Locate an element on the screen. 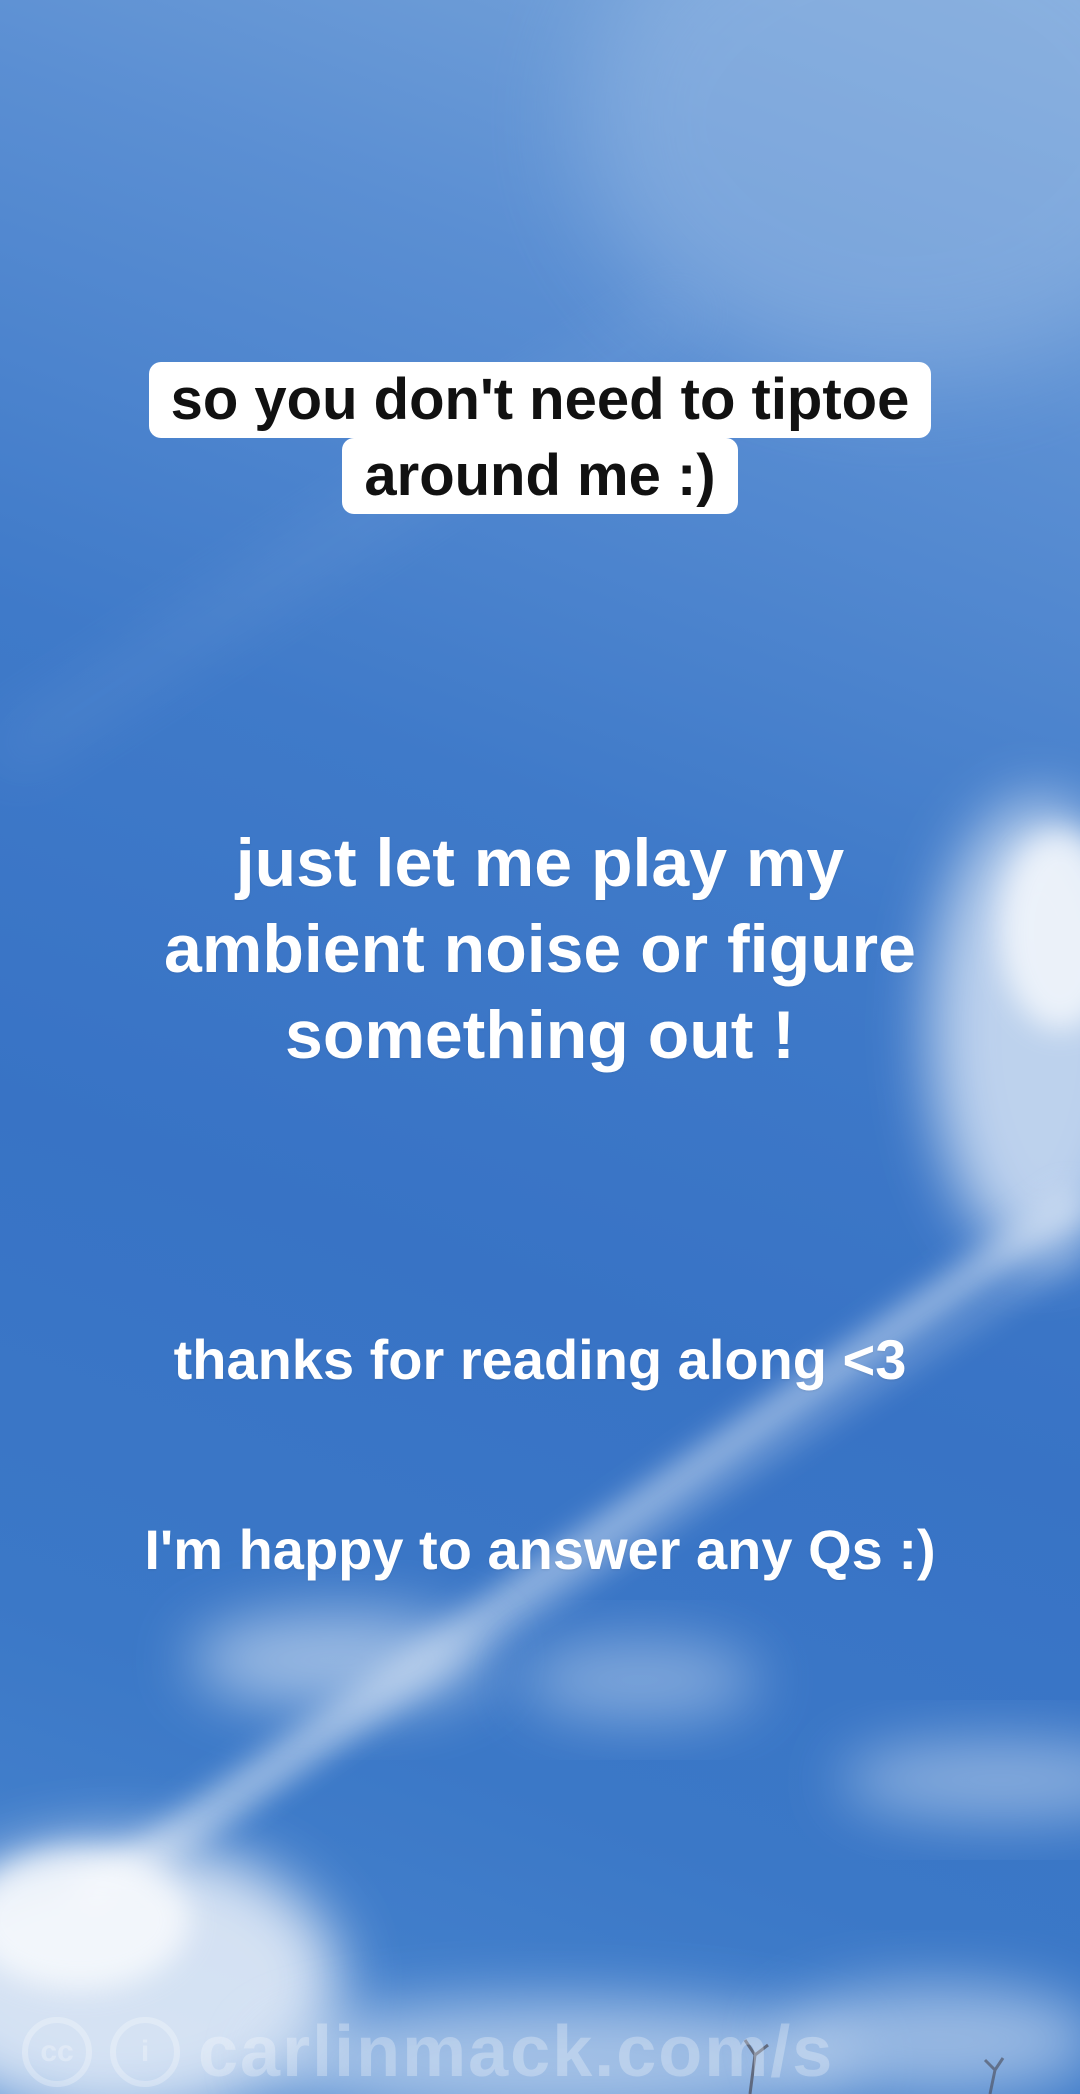 The height and width of the screenshot is (2094, 1080). caption-questions: I'm happy to answer any Qs :) is located at coordinates (540, 1549).